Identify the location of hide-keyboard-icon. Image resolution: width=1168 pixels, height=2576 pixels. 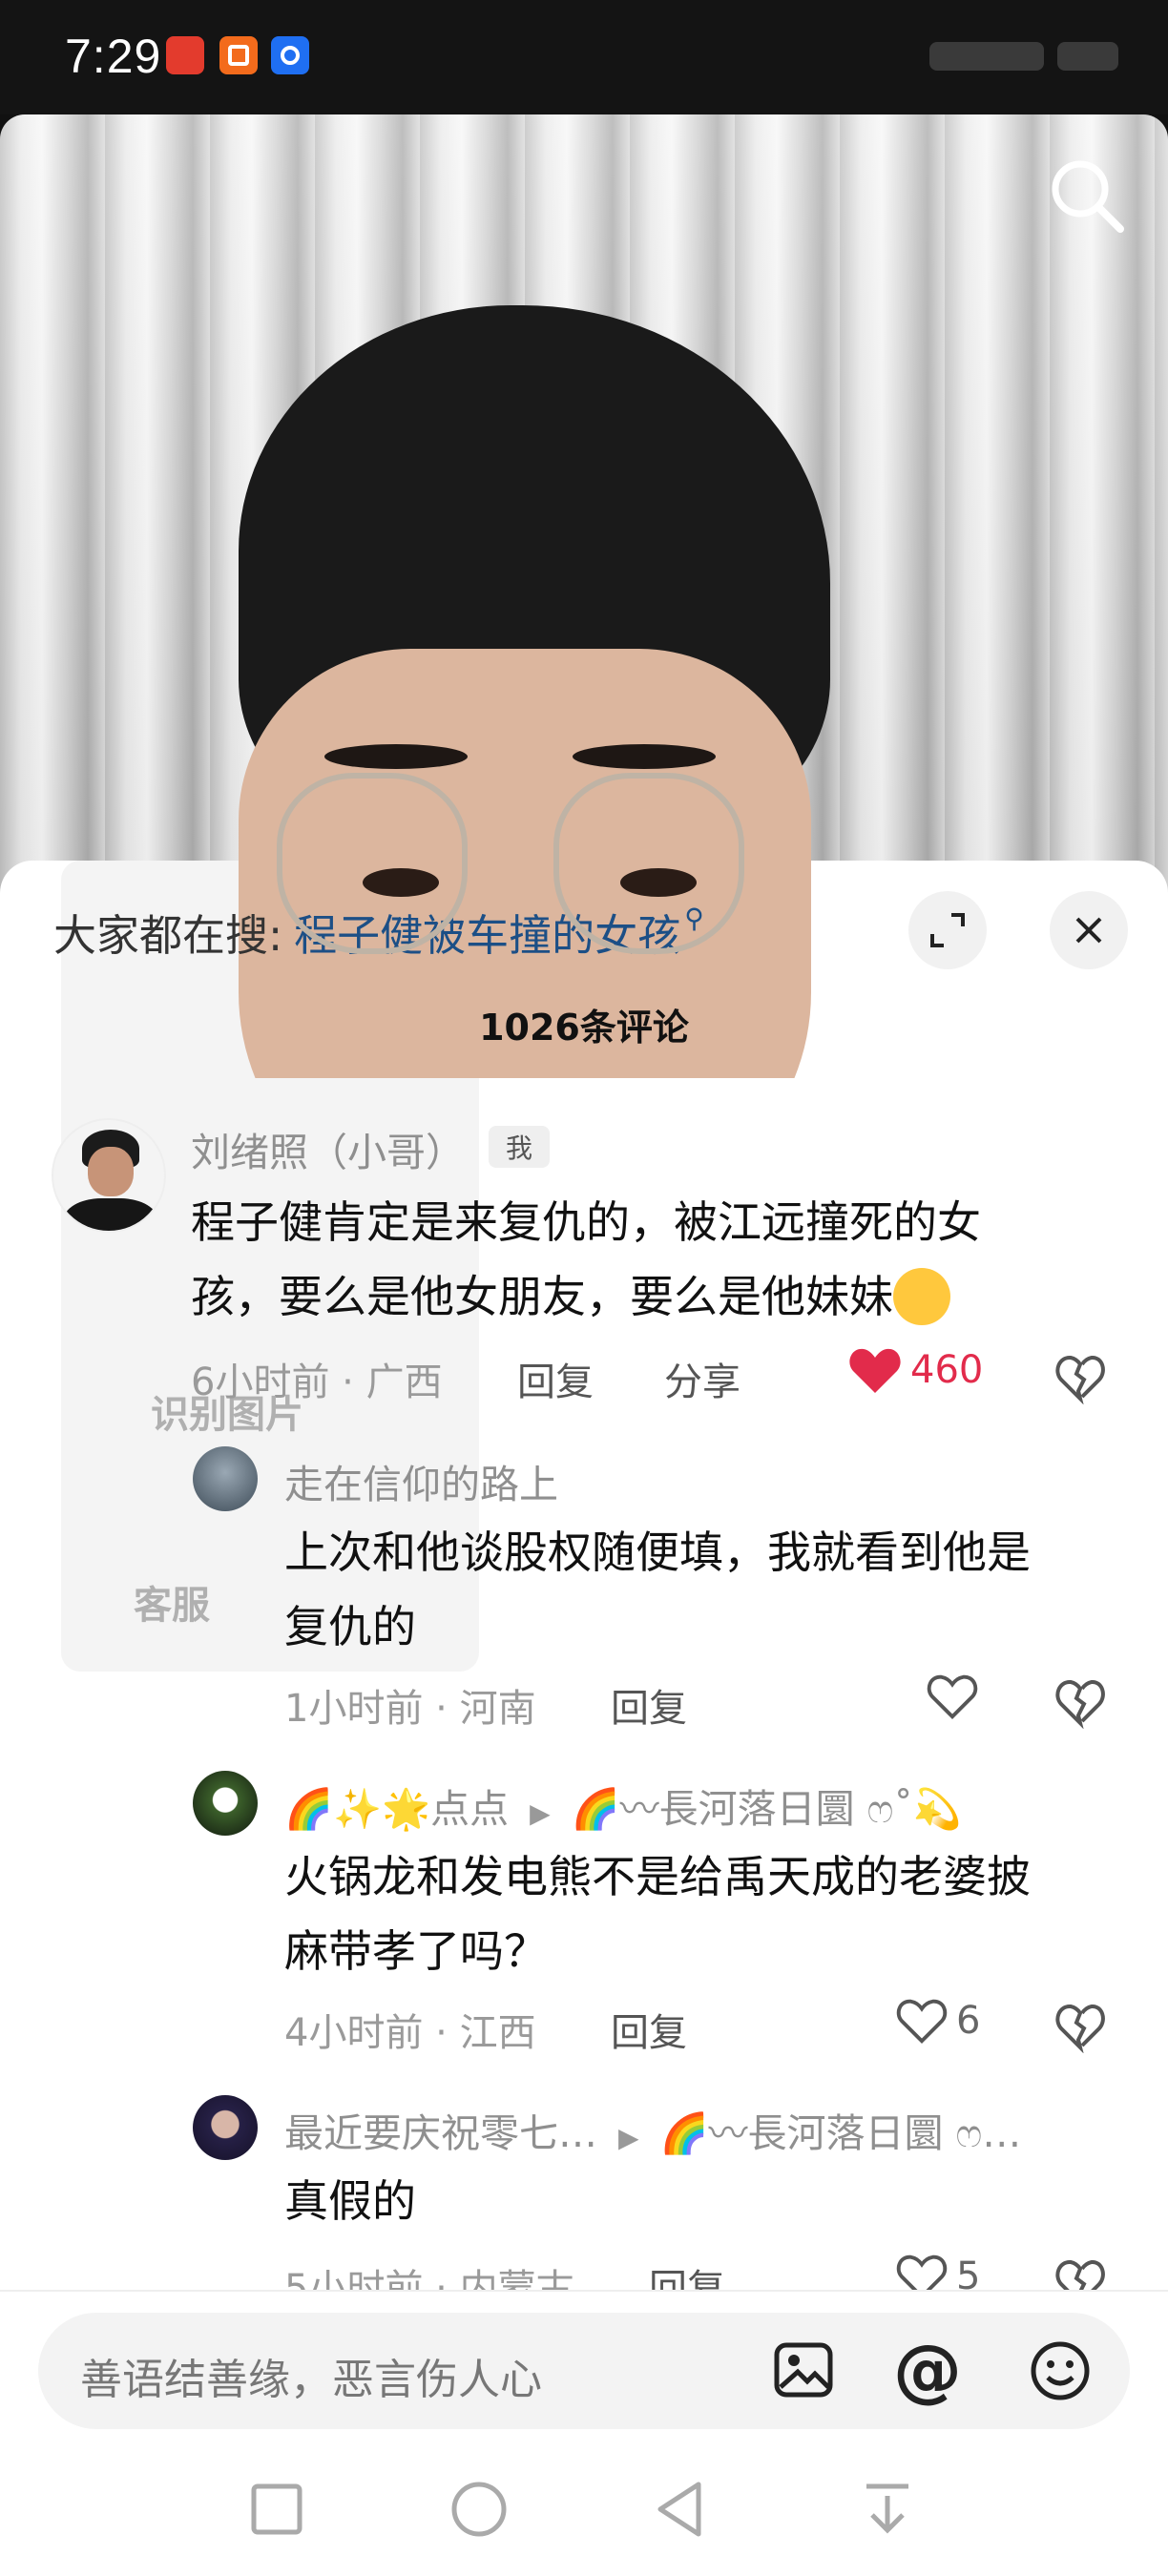
(887, 2509).